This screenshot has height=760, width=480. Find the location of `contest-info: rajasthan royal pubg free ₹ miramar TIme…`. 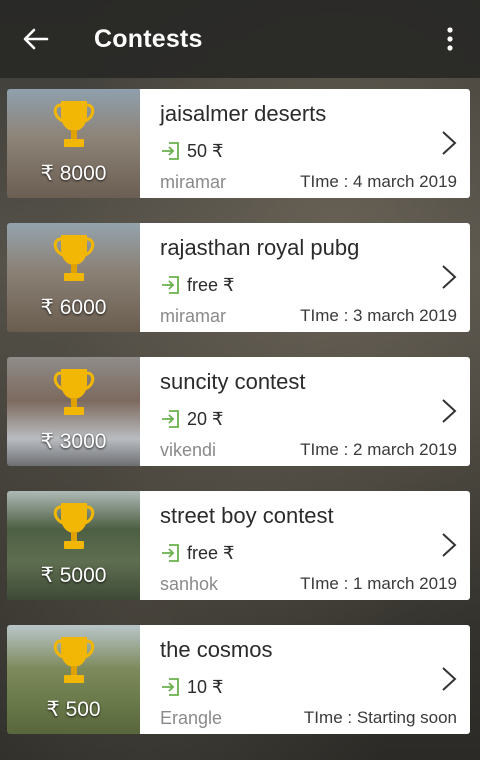

contest-info: rajasthan royal pubg free ₹ miramar TIme… is located at coordinates (305, 277).